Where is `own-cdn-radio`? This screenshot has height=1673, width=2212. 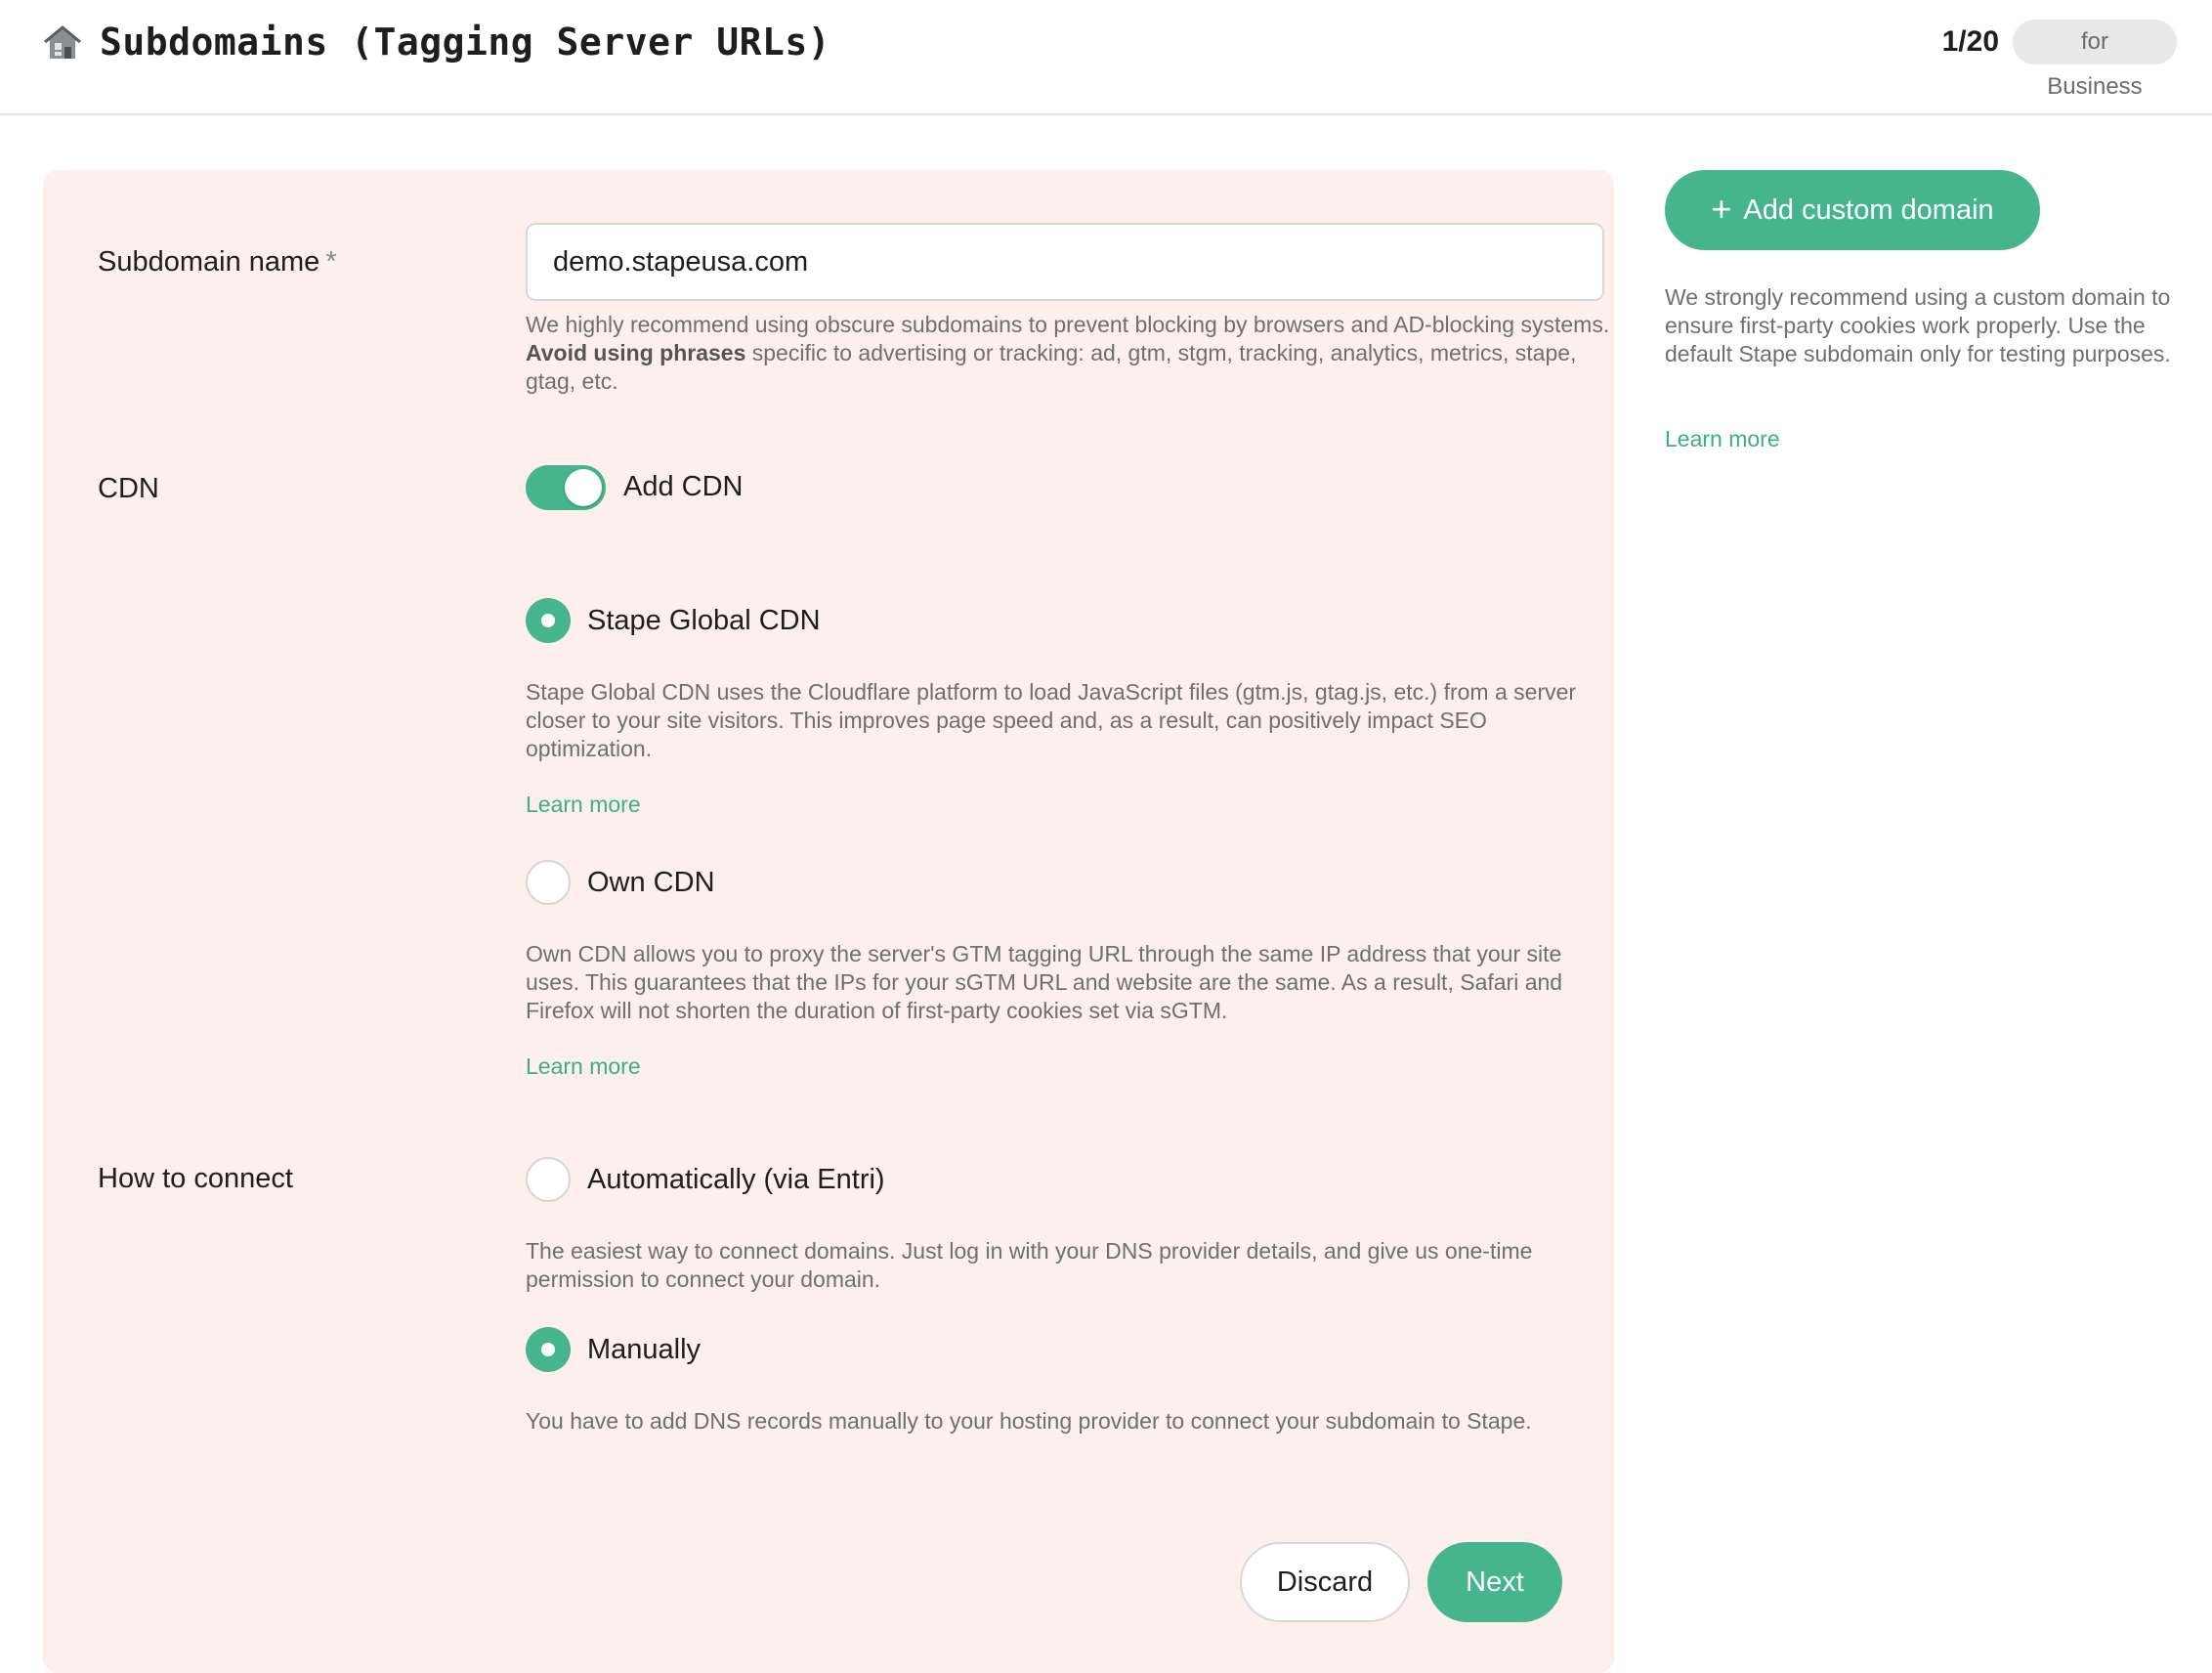 own-cdn-radio is located at coordinates (548, 883).